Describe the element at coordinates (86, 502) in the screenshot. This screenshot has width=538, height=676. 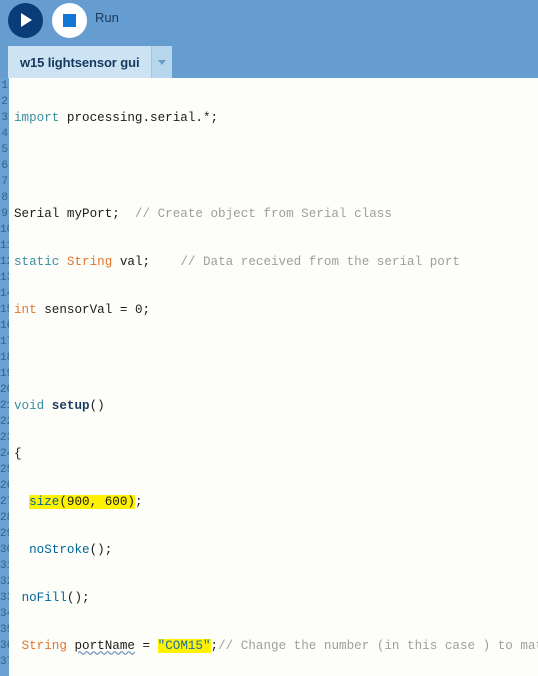
I see `code-line: size(900, 600);` at that location.